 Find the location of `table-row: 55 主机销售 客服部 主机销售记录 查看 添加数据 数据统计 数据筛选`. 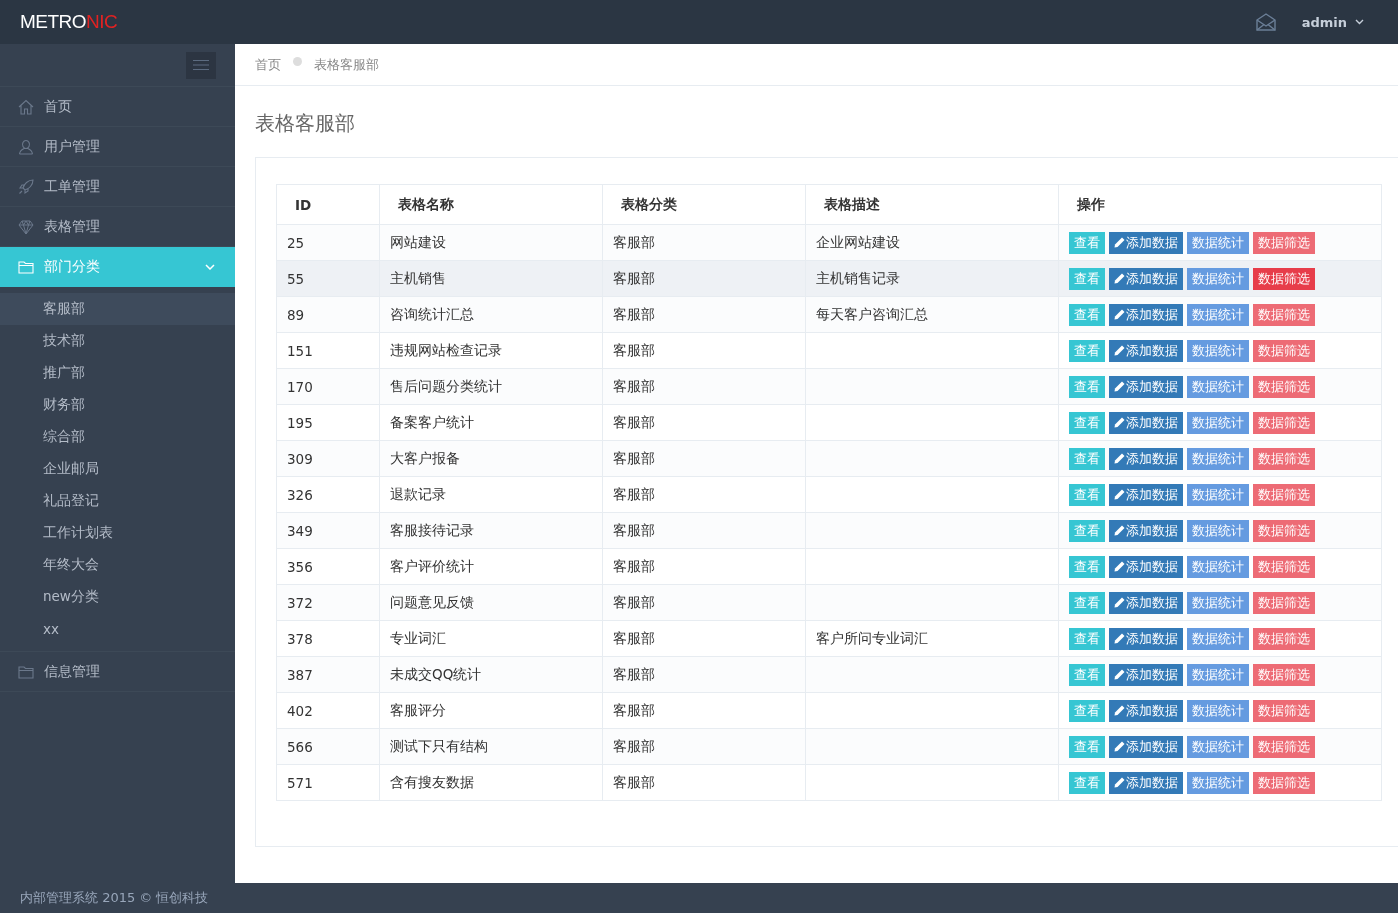

table-row: 55 主机销售 客服部 主机销售记录 查看 添加数据 数据统计 数据筛选 is located at coordinates (829, 278).